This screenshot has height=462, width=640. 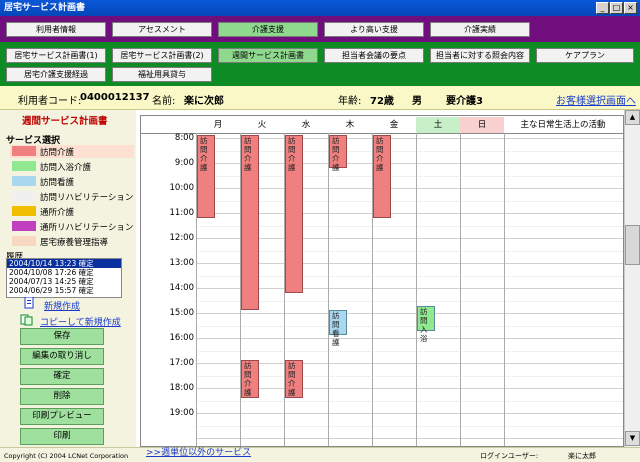 I want to click on maximize-icon: □, so click(x=616, y=8).